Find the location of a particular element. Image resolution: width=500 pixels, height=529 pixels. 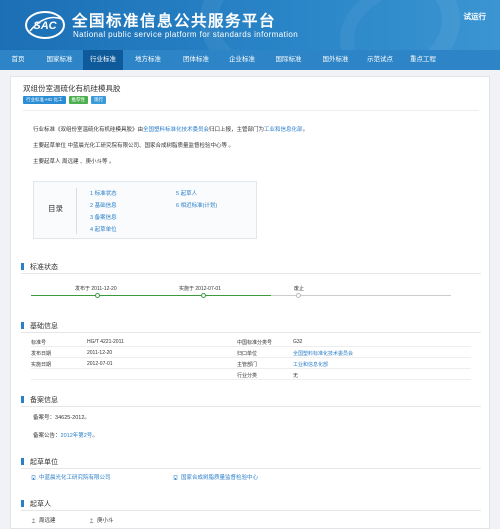

toc-item-record: 3 备案信息 is located at coordinates (103, 217).